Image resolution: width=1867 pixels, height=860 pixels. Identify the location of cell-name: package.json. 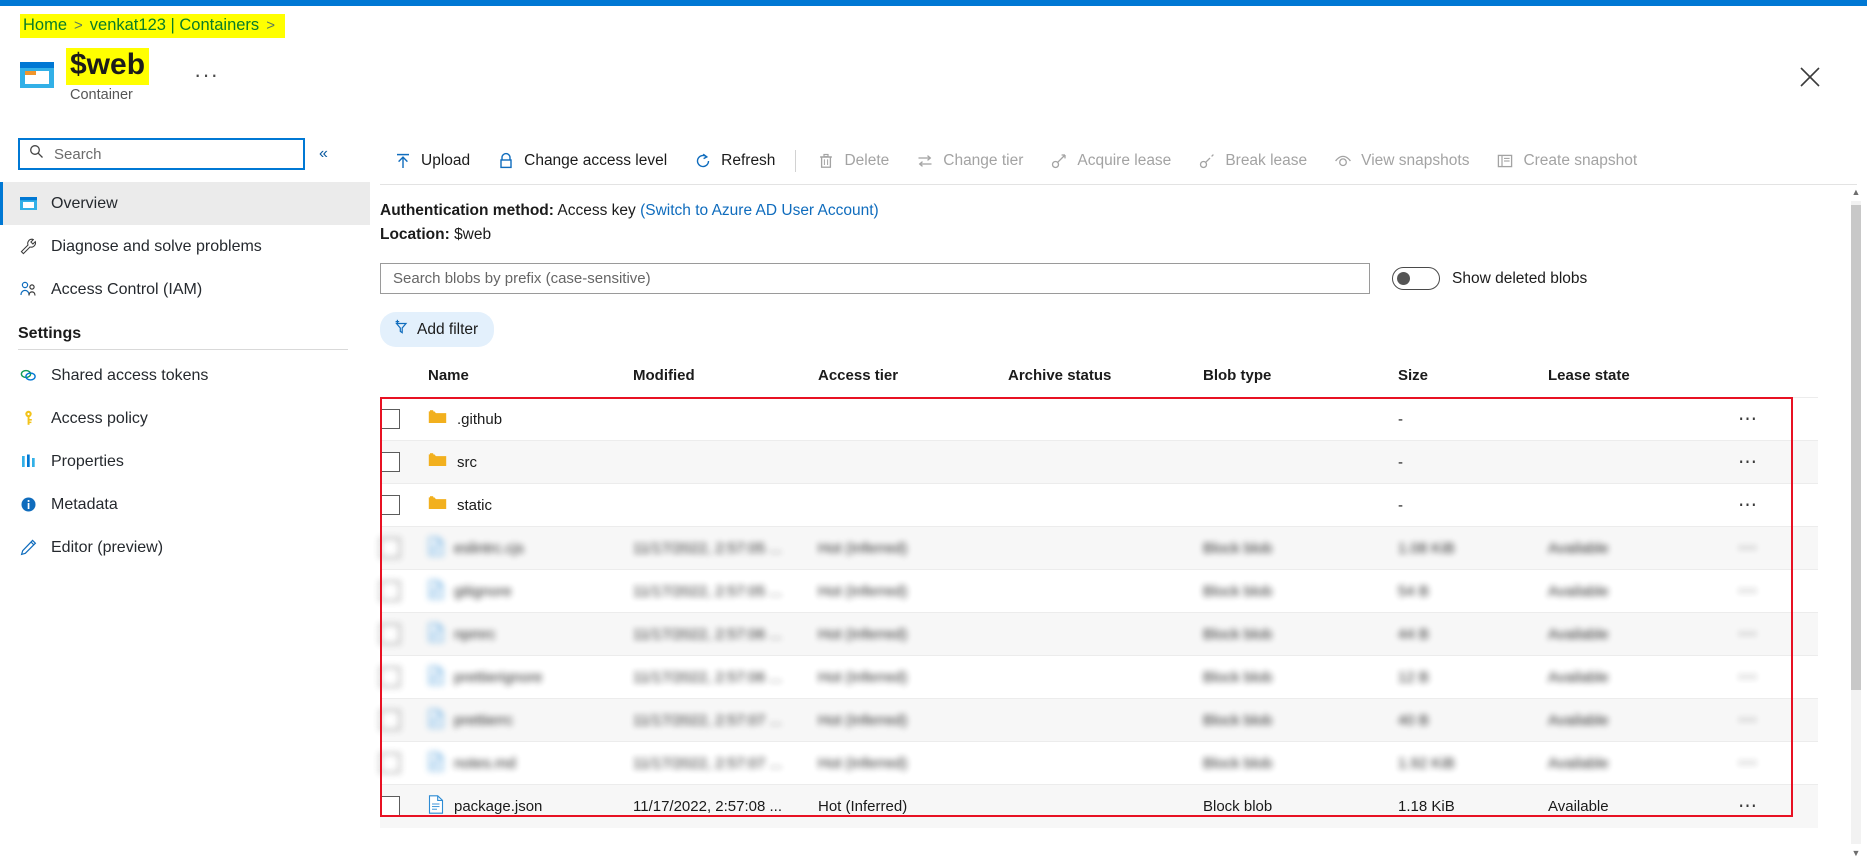
(530, 806).